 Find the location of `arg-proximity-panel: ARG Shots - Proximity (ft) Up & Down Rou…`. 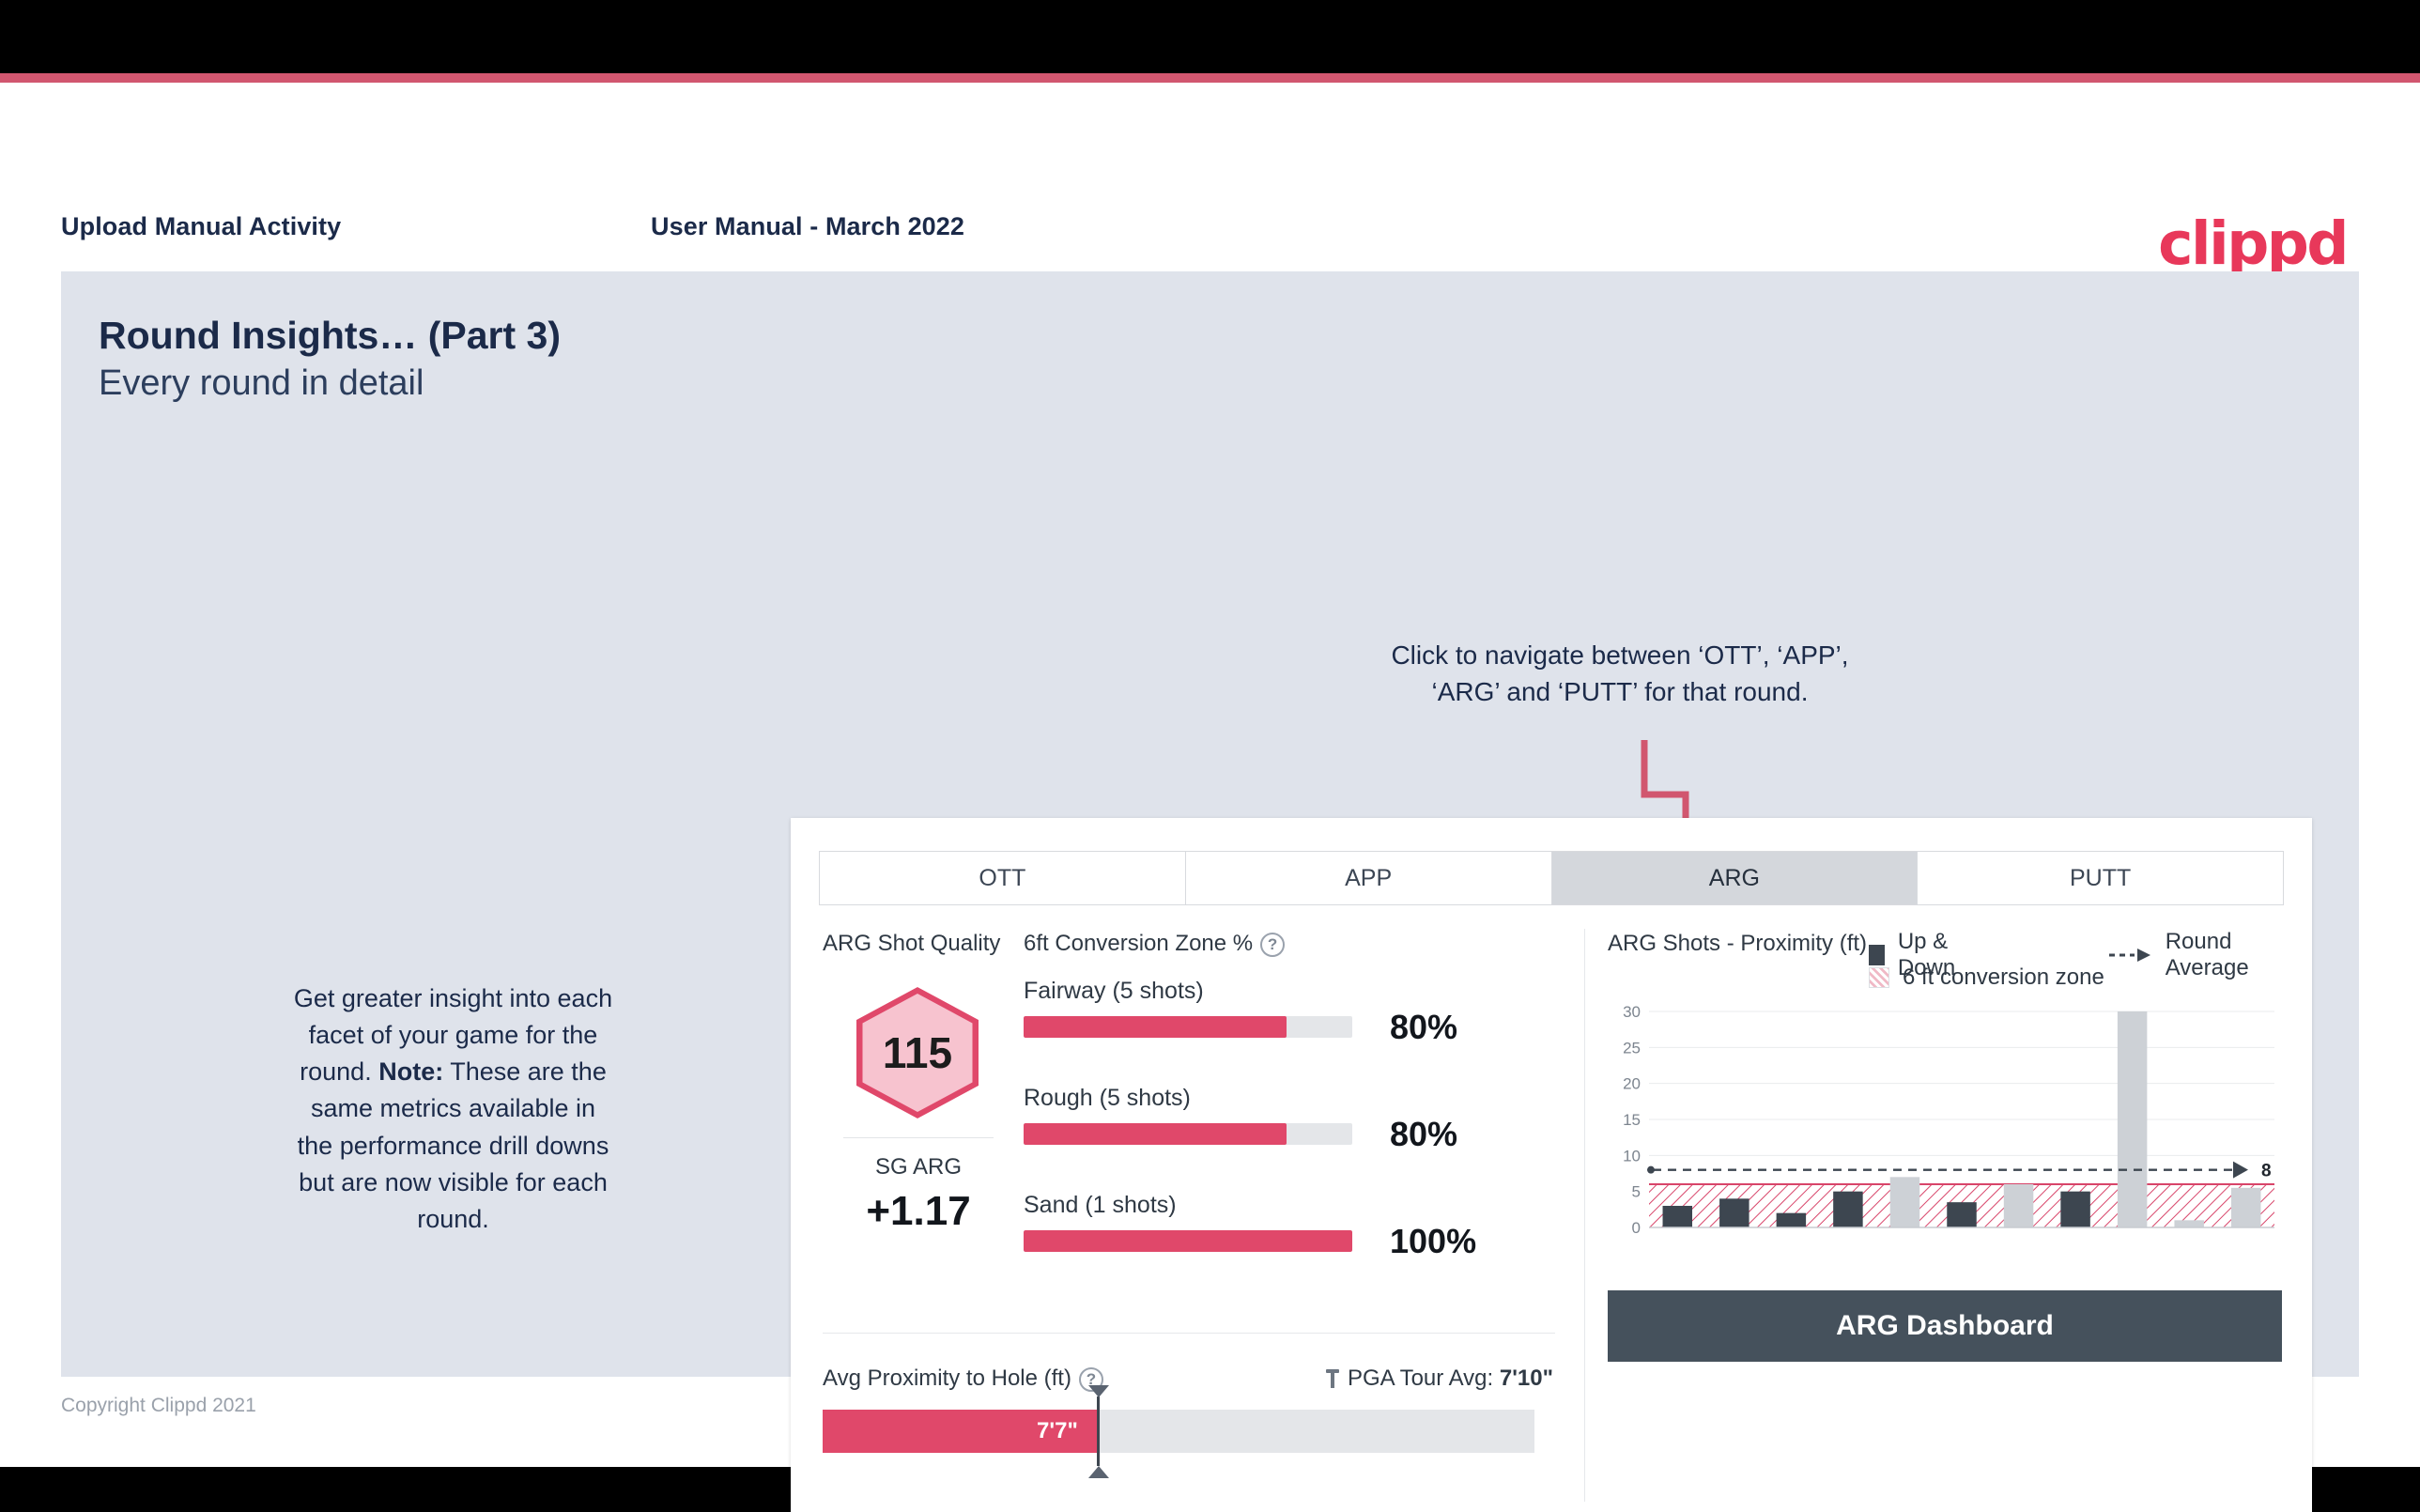

arg-proximity-panel: ARG Shots - Proximity (ft) Up & Down Rou… is located at coordinates (1934, 1215).